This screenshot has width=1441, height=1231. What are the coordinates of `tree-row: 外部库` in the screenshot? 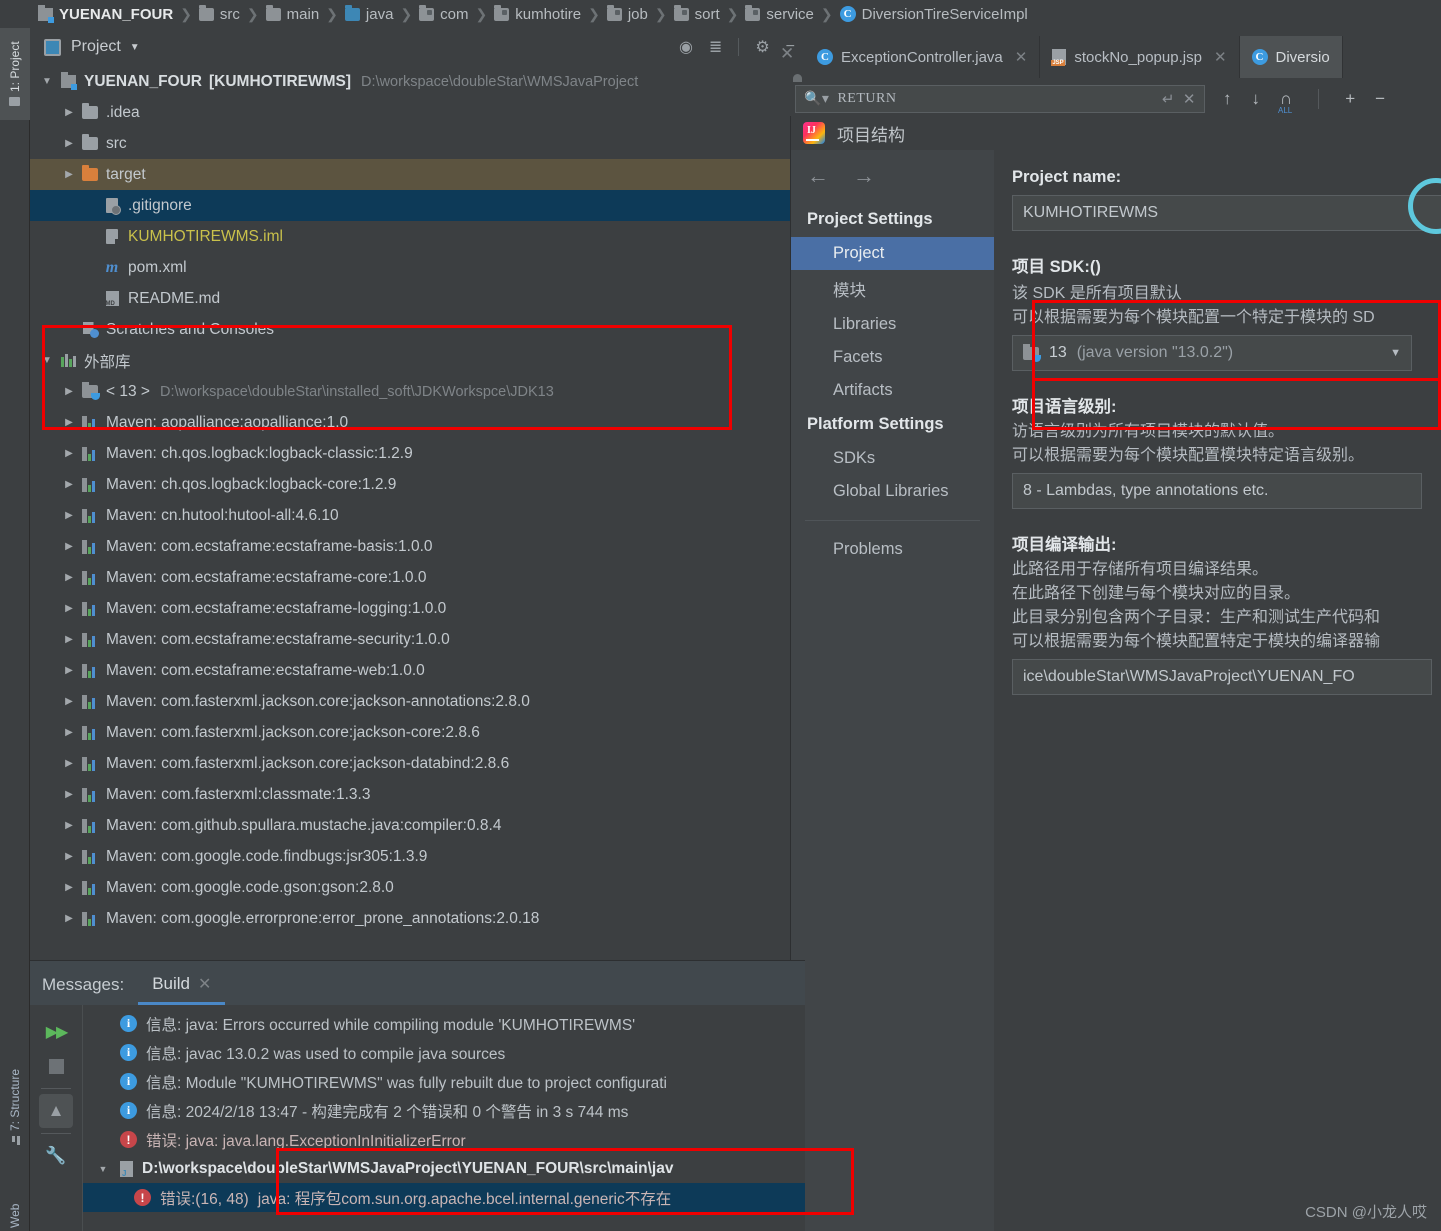 It's located at (417, 360).